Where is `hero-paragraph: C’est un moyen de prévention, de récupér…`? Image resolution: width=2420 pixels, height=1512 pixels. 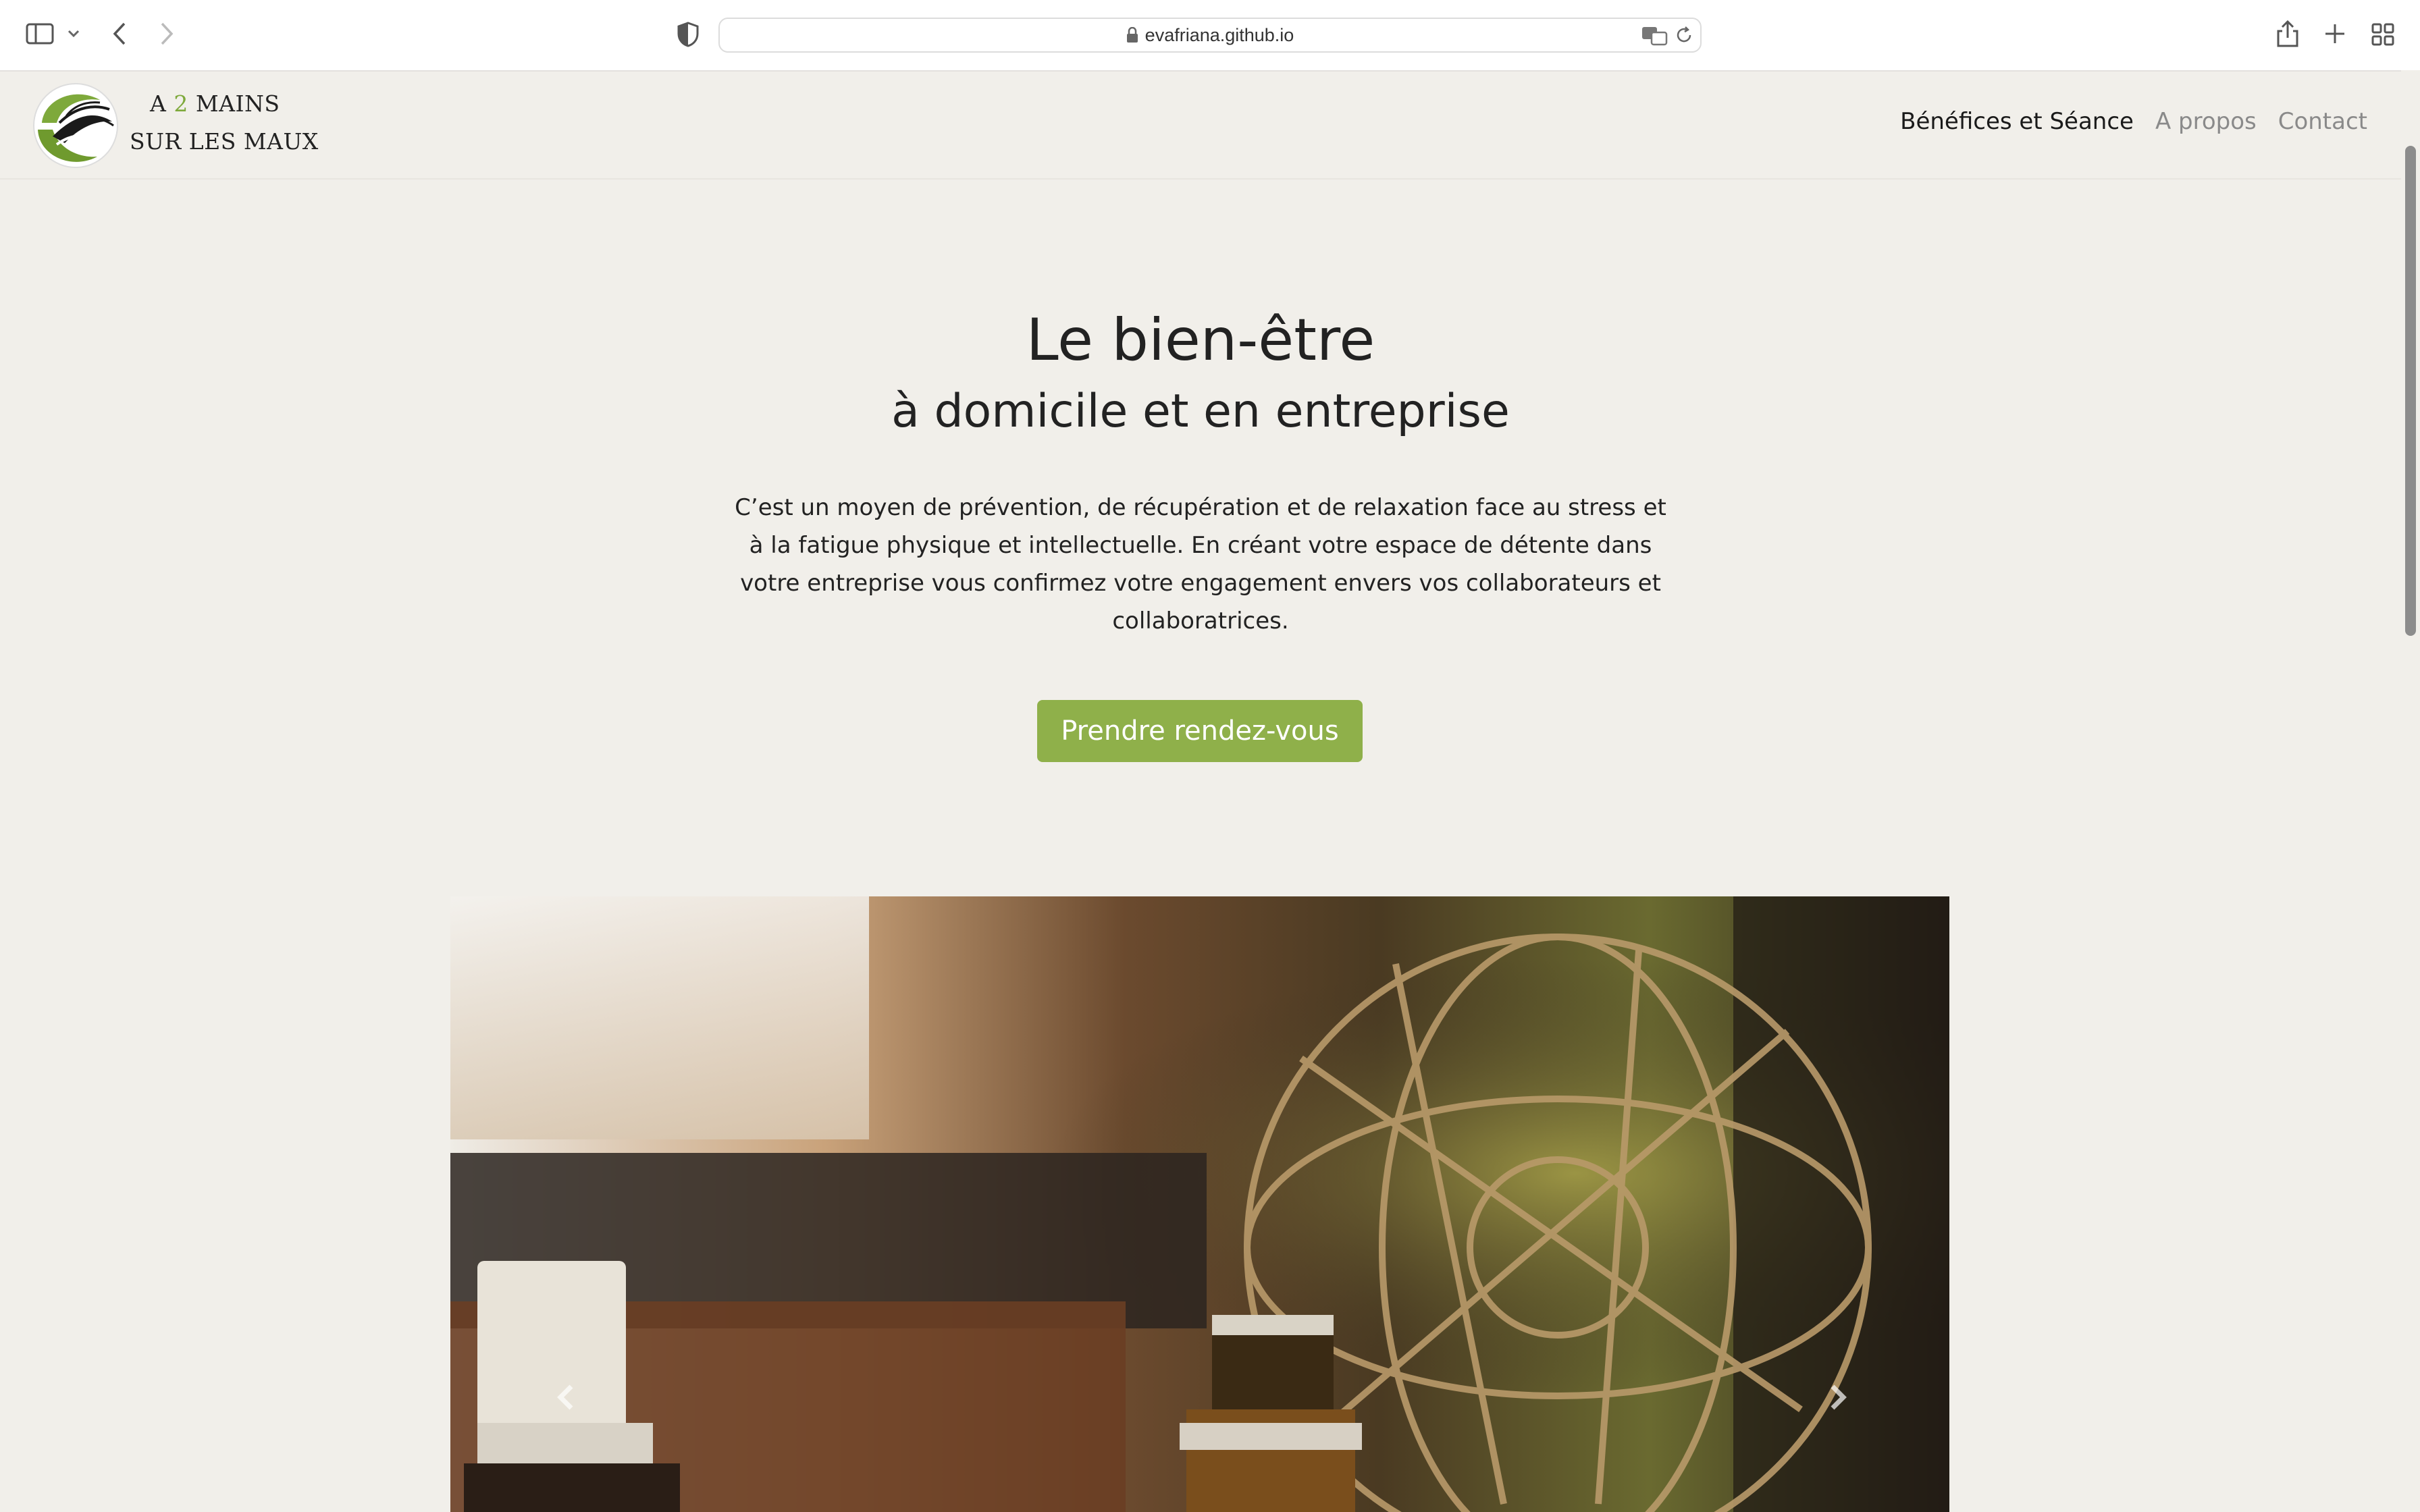 hero-paragraph: C’est un moyen de prévention, de récupér… is located at coordinates (1200, 564).